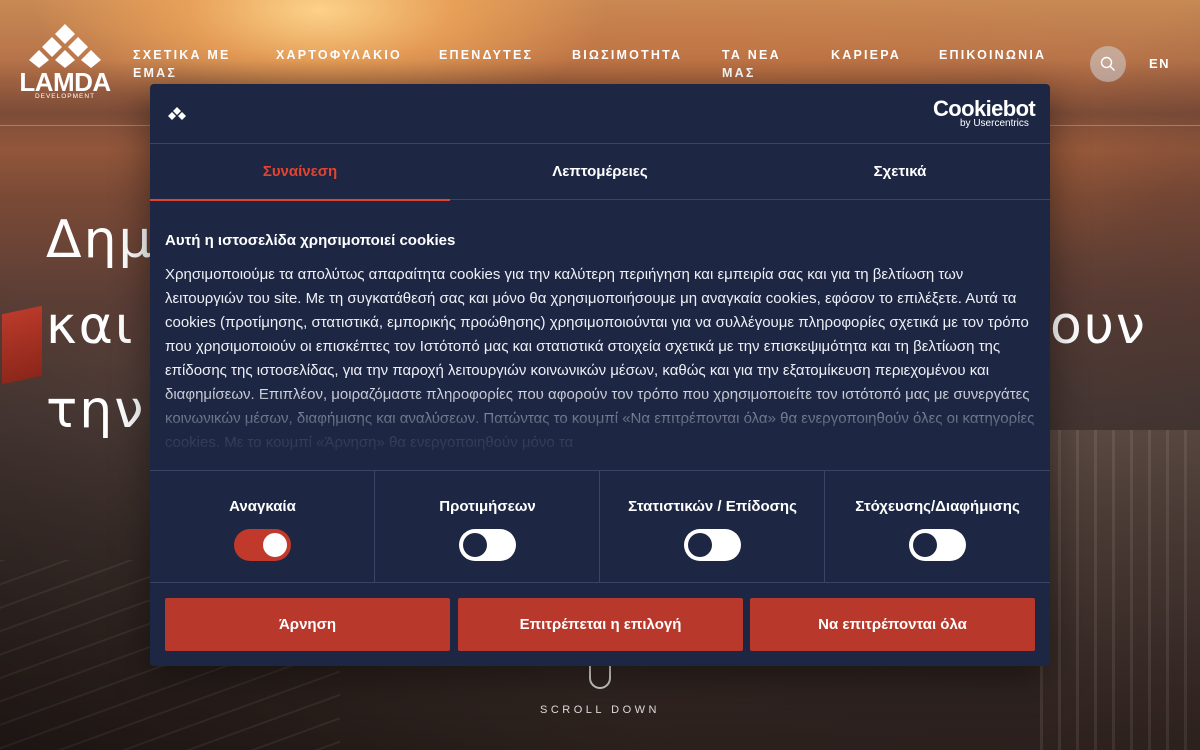 This screenshot has height=750, width=1200. I want to click on logo-subtitle: DEVELOPMENT, so click(65, 96).